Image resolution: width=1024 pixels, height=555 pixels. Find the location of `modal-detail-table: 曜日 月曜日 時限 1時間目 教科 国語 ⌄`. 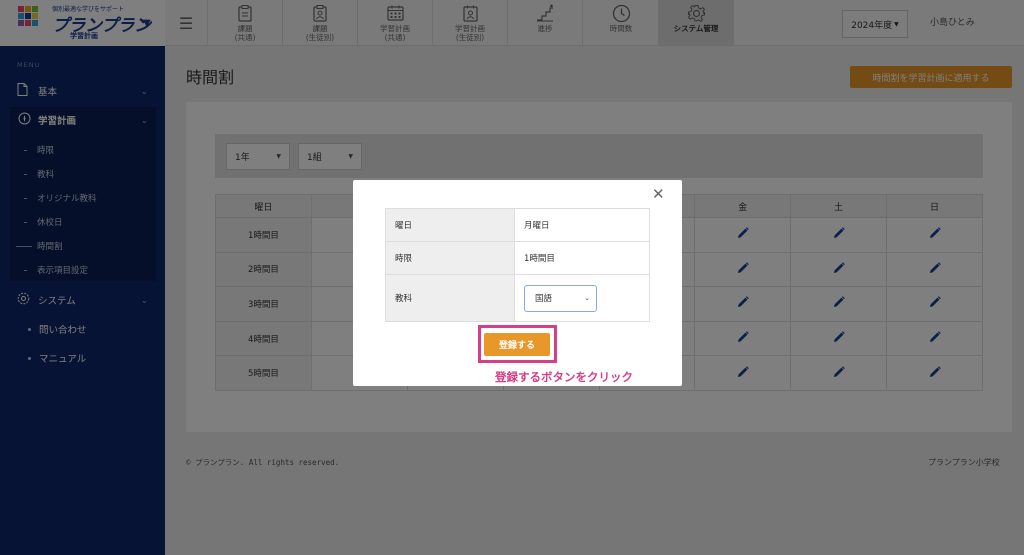

modal-detail-table: 曜日 月曜日 時限 1時間目 教科 国語 ⌄ is located at coordinates (517, 265).